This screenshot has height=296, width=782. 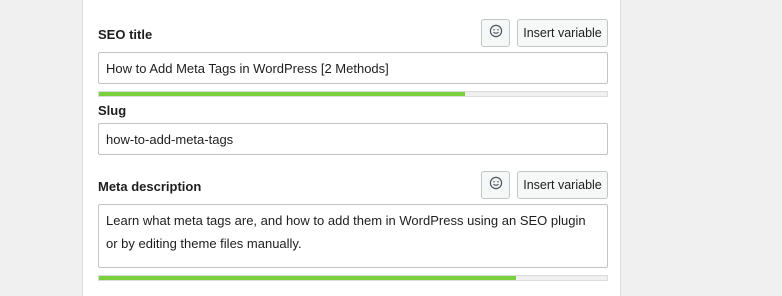 I want to click on meta-description-insert-variable-button: Insert variable, so click(x=562, y=185).